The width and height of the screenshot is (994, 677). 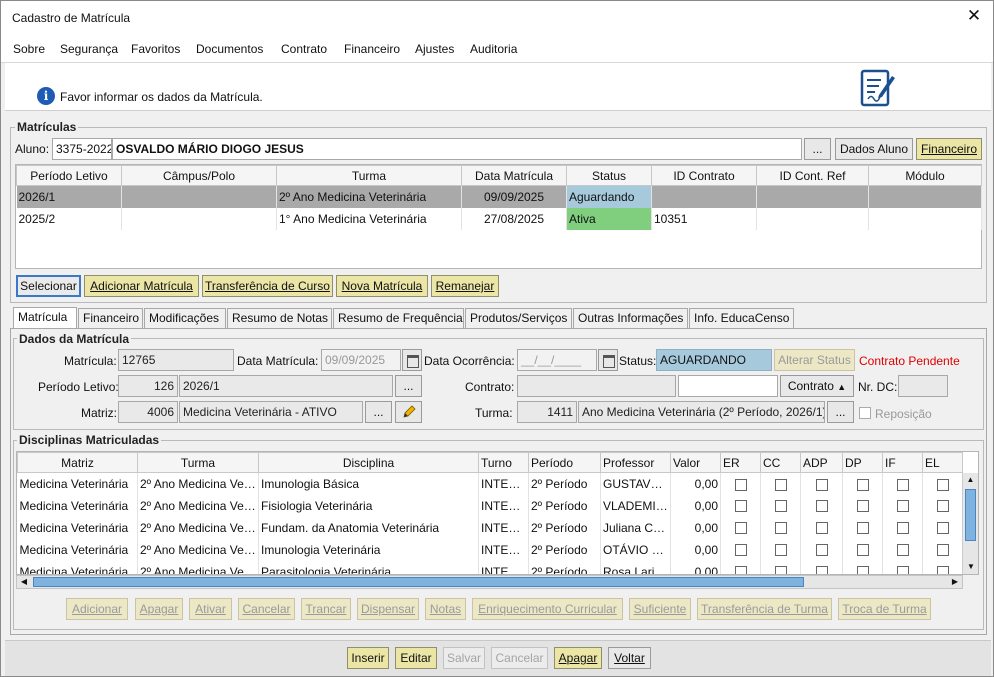 What do you see at coordinates (942, 462) in the screenshot?
I see `col-el: EL` at bounding box center [942, 462].